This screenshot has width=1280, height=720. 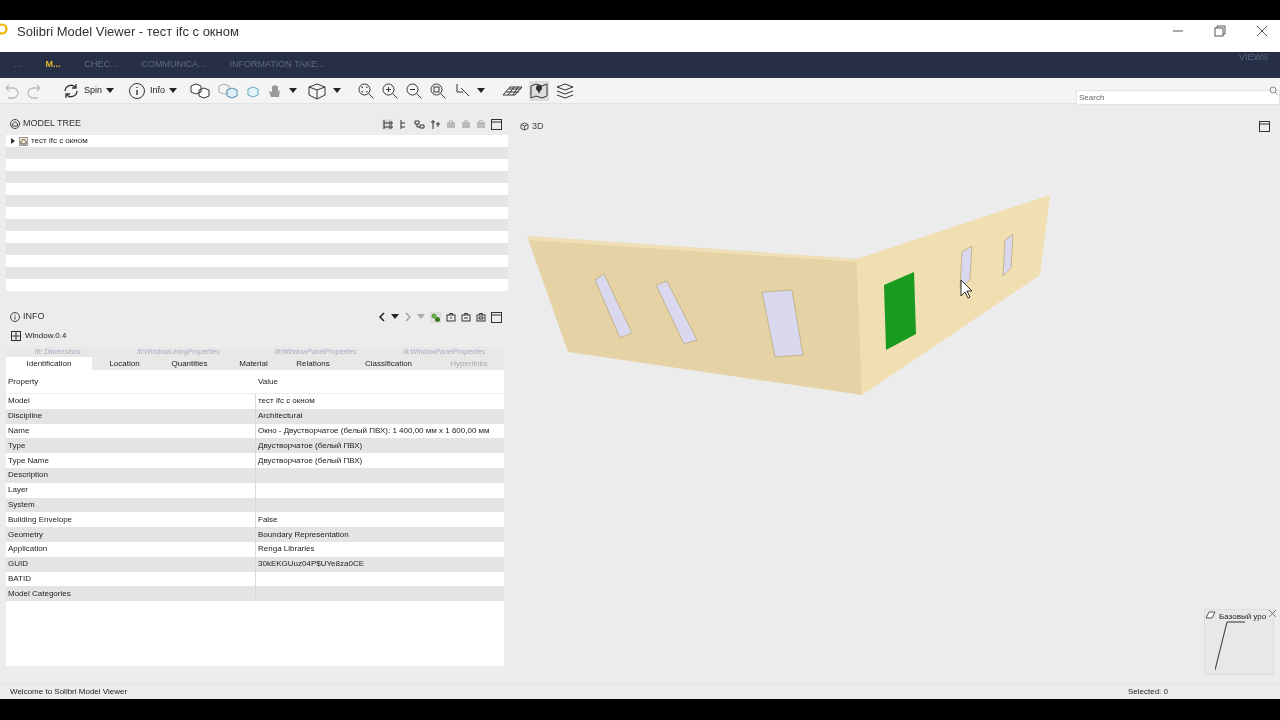 I want to click on zoom-out-icon, so click(x=414, y=90).